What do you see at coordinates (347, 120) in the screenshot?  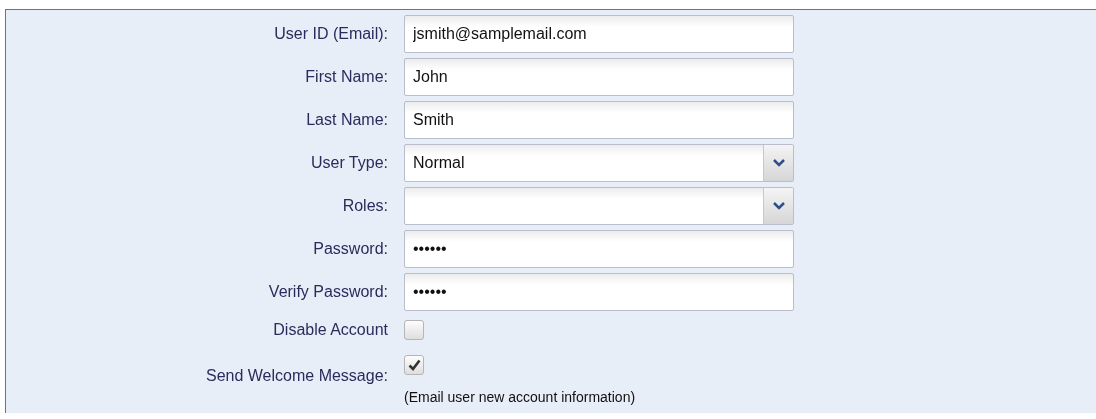 I see `field-label: Last Name:` at bounding box center [347, 120].